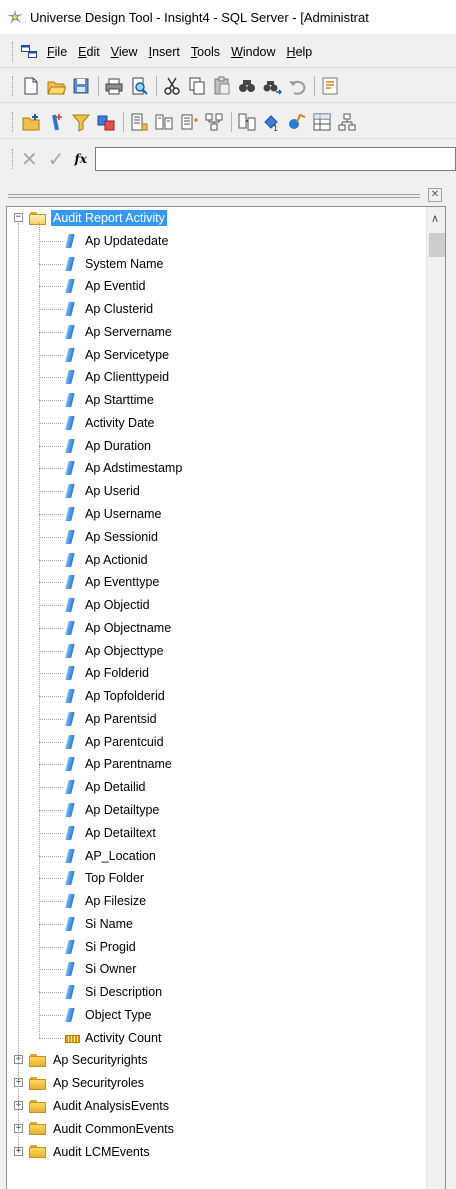 Image resolution: width=456 pixels, height=1189 pixels. What do you see at coordinates (101, 947) in the screenshot?
I see `dimension-item: Si Progid` at bounding box center [101, 947].